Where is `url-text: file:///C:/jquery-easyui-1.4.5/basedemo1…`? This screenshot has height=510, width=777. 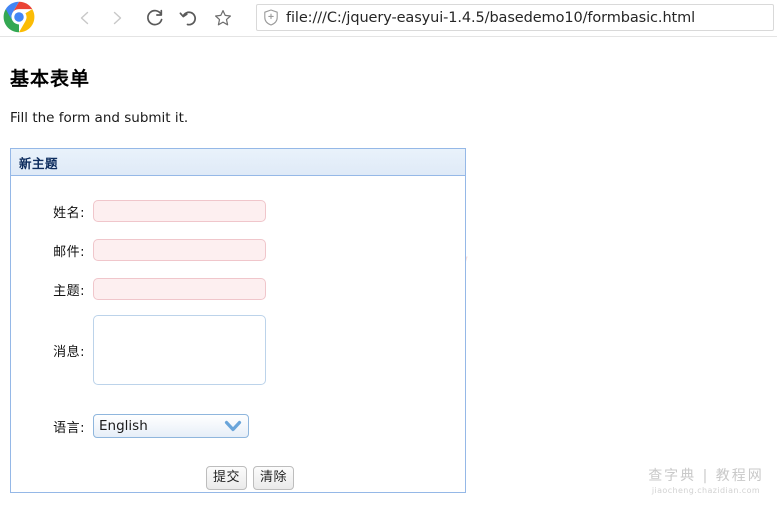 url-text: file:///C:/jquery-easyui-1.4.5/basedemo1… is located at coordinates (491, 17).